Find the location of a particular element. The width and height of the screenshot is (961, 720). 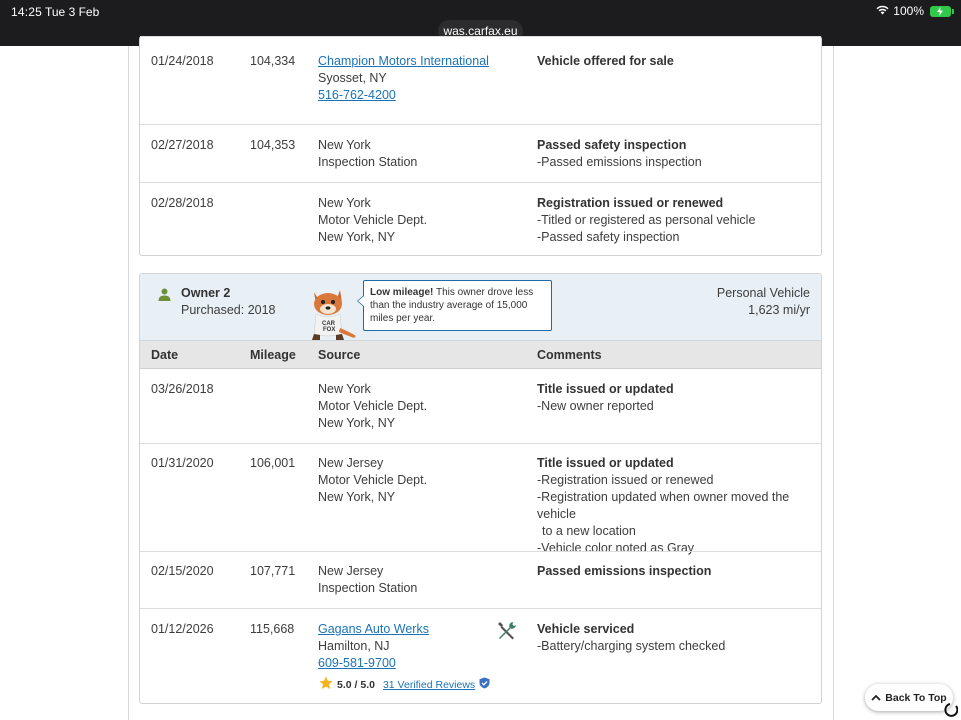

record-date: 03/26/2018 is located at coordinates (182, 389).